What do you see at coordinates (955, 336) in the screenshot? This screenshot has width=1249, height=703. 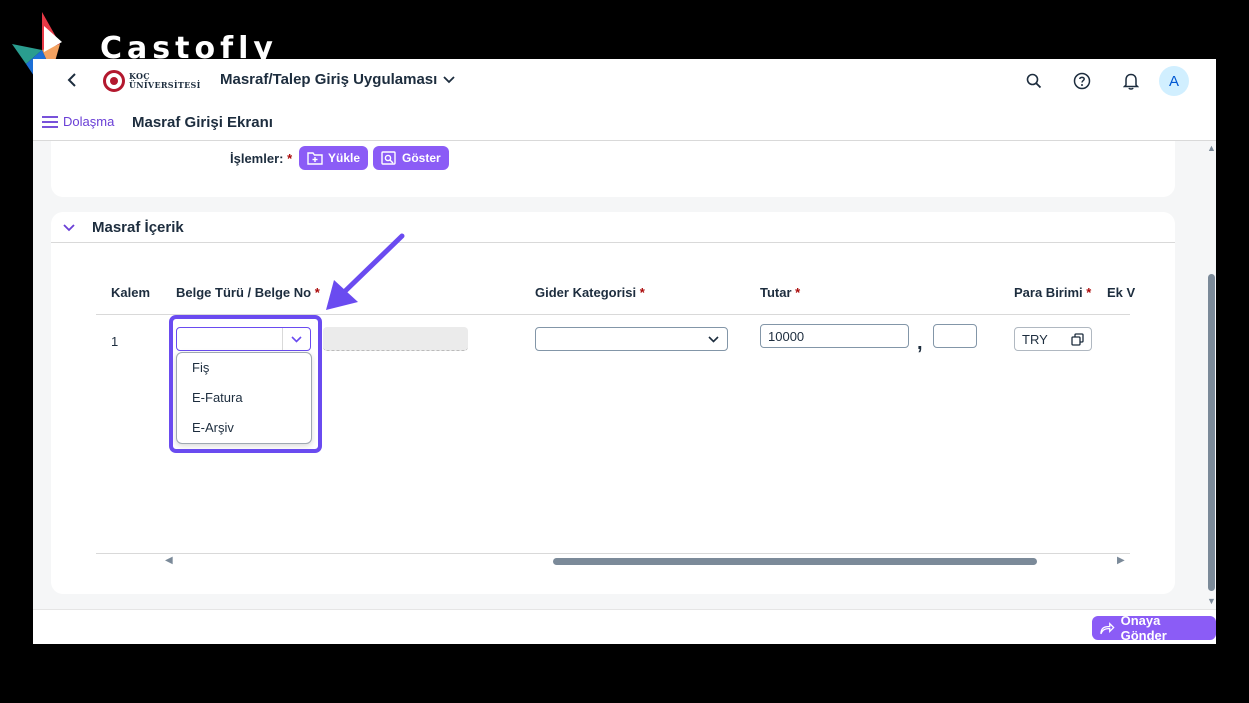 I see `amount-decimal-input` at bounding box center [955, 336].